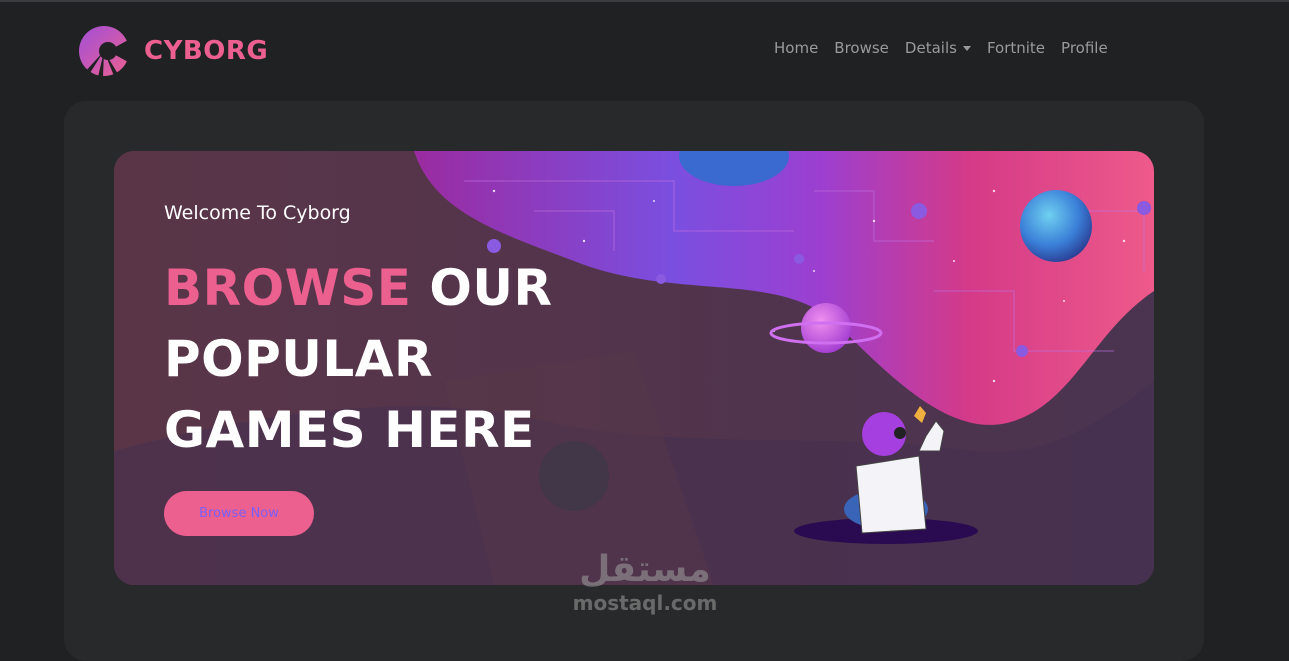 Image resolution: width=1289 pixels, height=661 pixels. I want to click on nav-item-browse: Browse, so click(861, 48).